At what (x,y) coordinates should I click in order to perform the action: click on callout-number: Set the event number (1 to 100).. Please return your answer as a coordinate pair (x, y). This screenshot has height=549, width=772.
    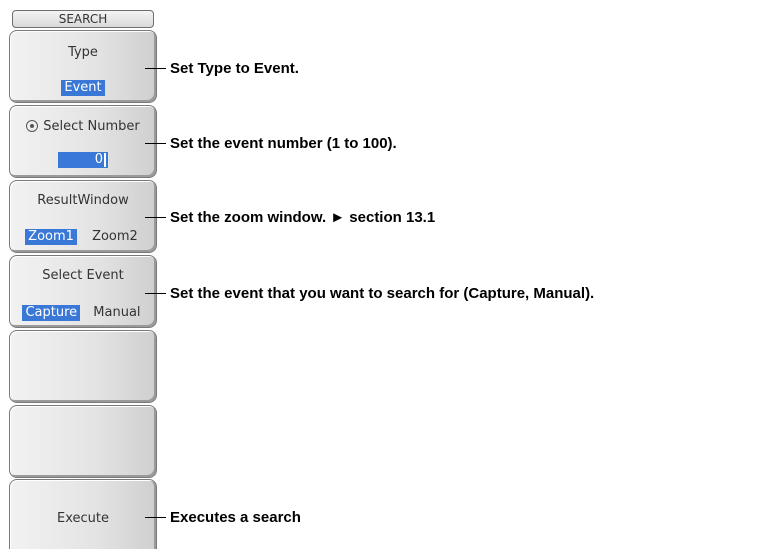
    Looking at the image, I should click on (283, 143).